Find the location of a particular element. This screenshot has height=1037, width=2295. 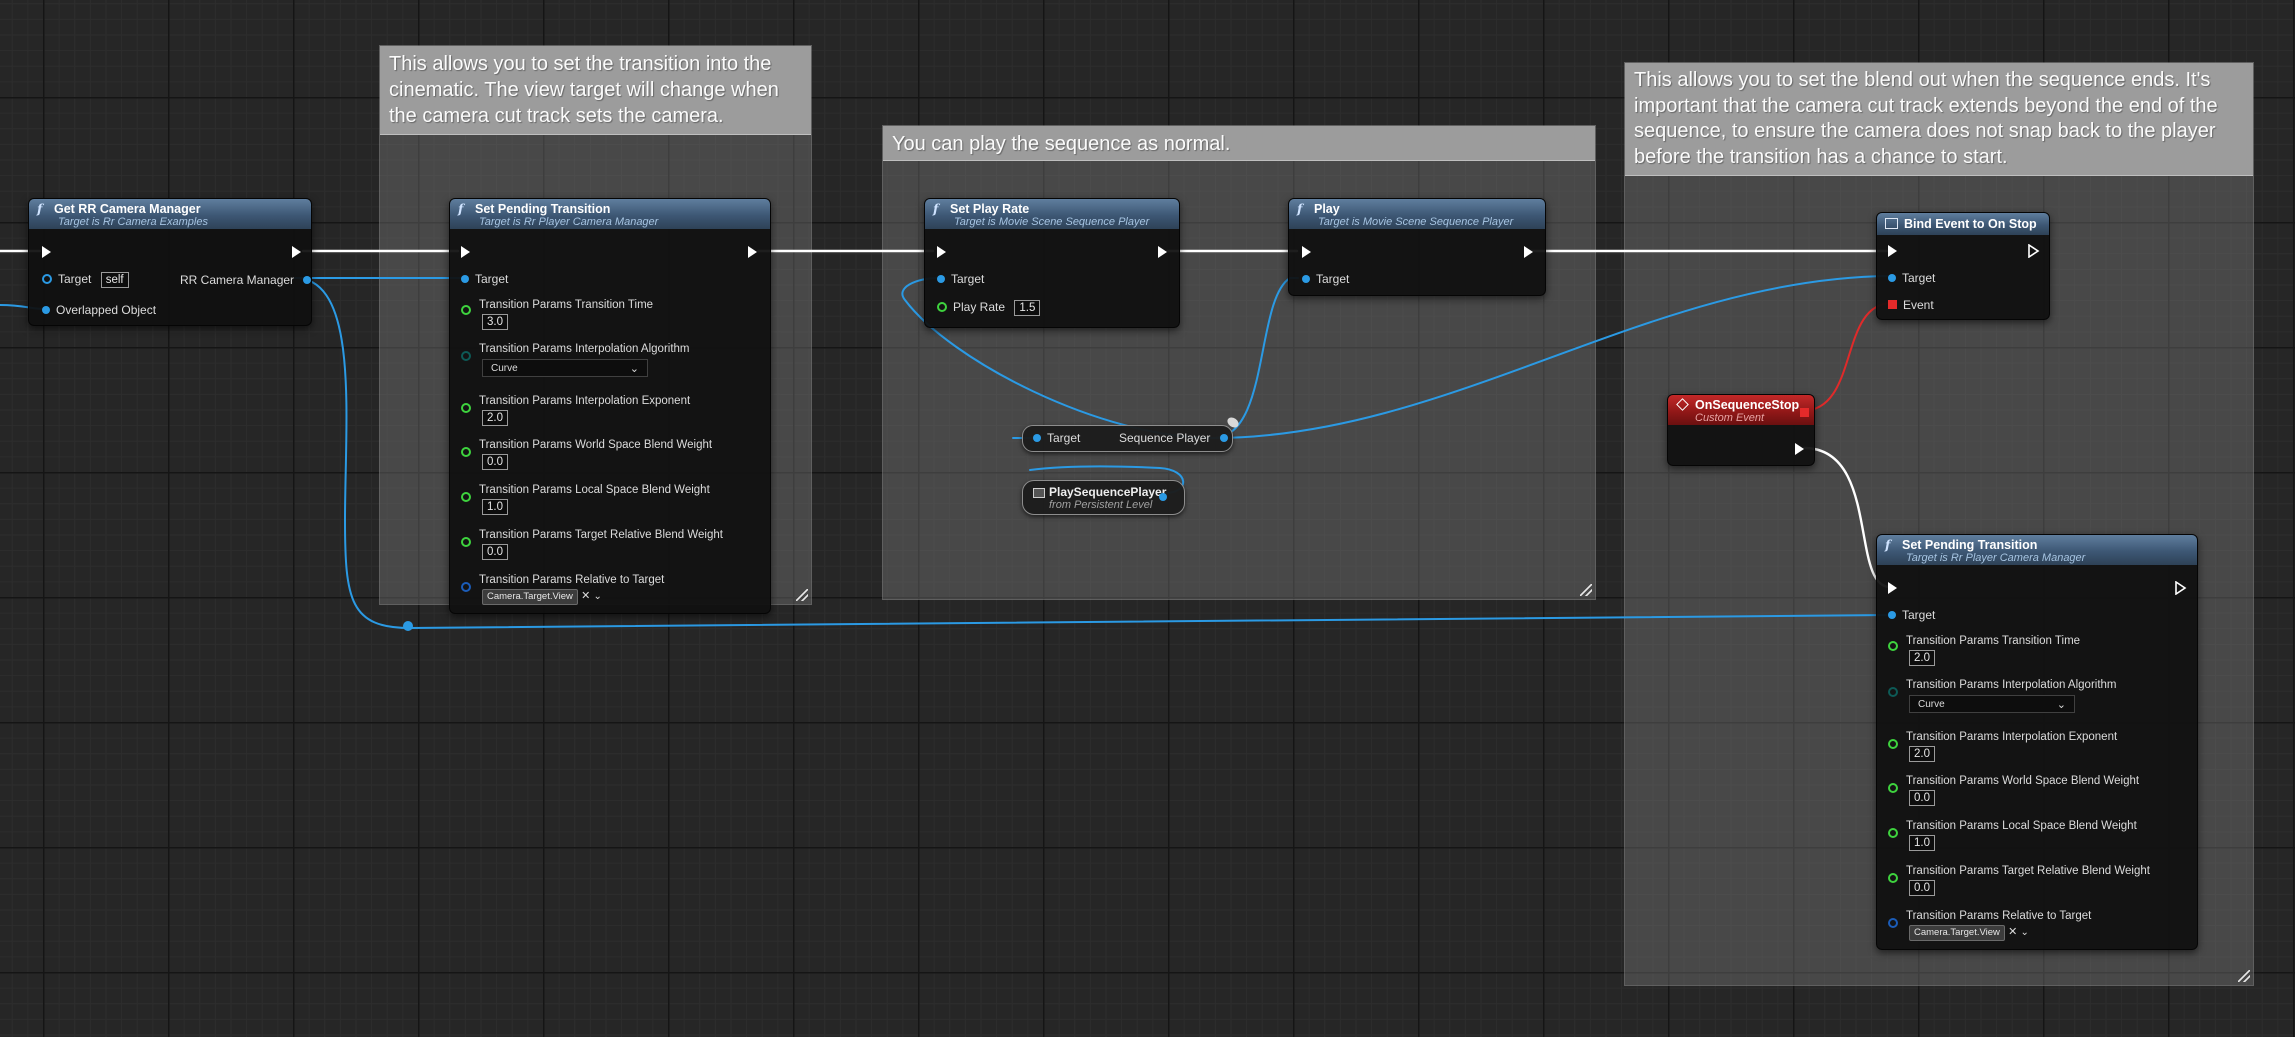

comment-title: You can play the sequence as normal. is located at coordinates (1239, 143).